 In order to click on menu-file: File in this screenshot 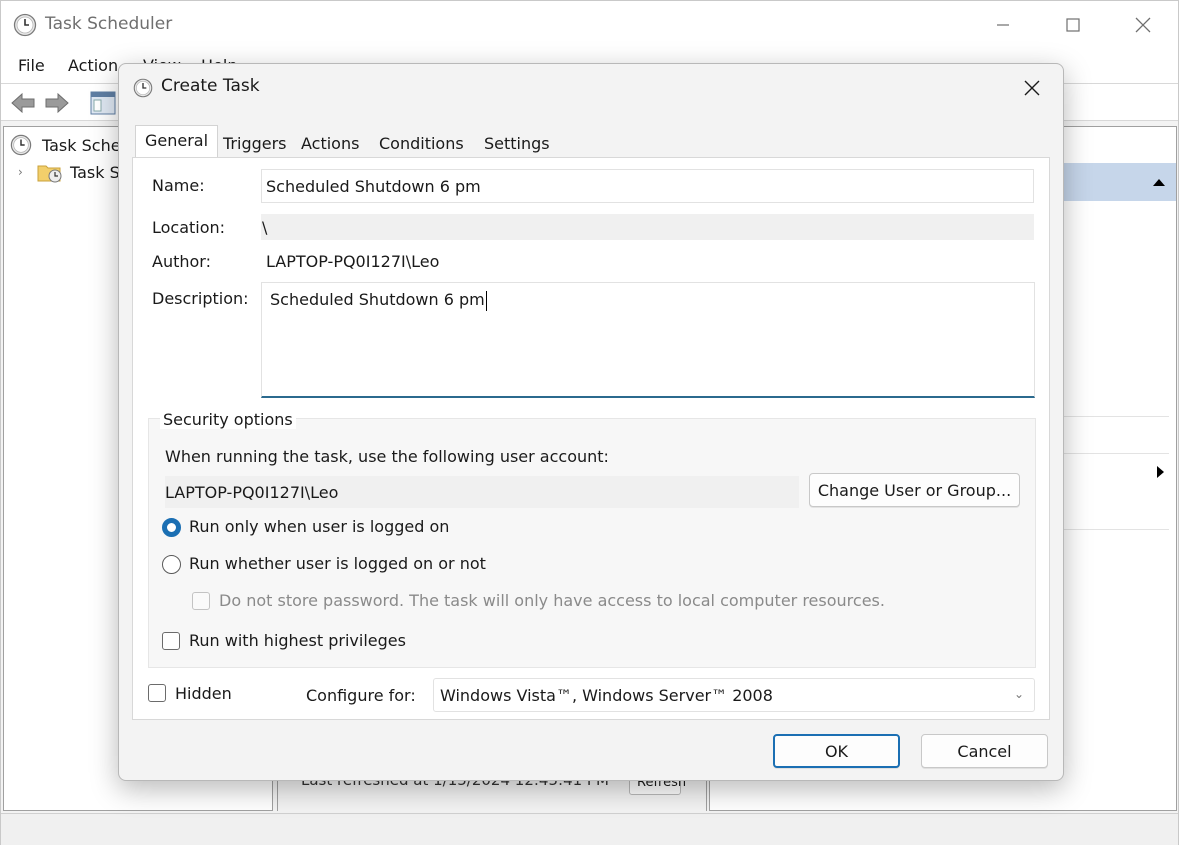, I will do `click(31, 65)`.